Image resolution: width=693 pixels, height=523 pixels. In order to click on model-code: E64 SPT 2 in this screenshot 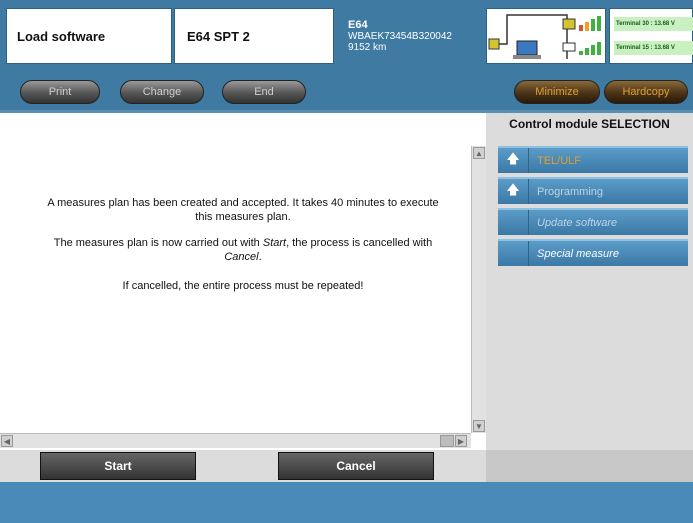, I will do `click(218, 36)`.